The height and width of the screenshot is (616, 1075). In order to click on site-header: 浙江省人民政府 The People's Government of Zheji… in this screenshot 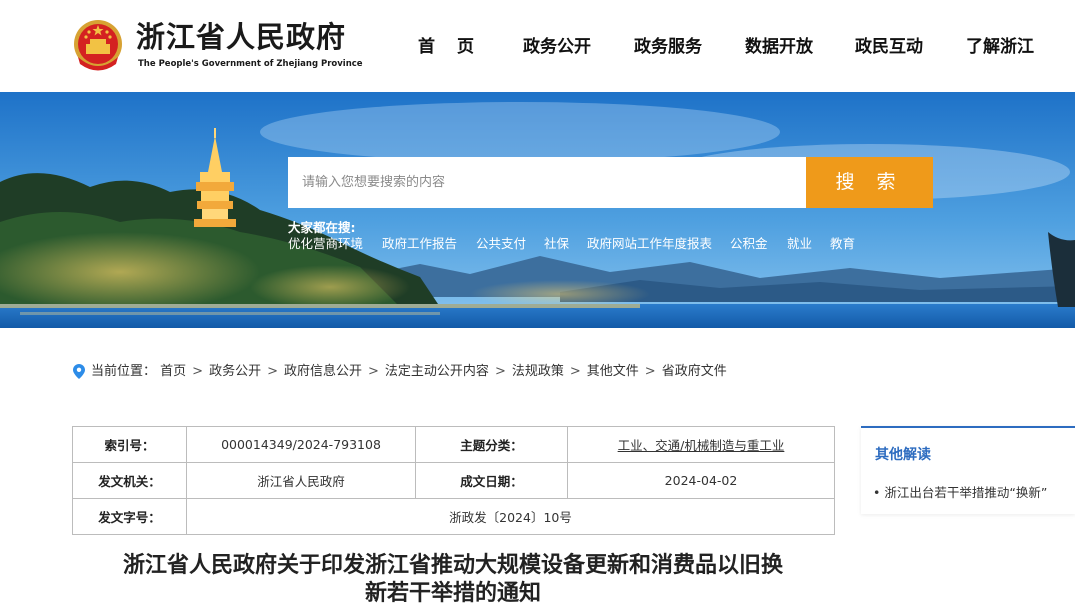, I will do `click(537, 46)`.